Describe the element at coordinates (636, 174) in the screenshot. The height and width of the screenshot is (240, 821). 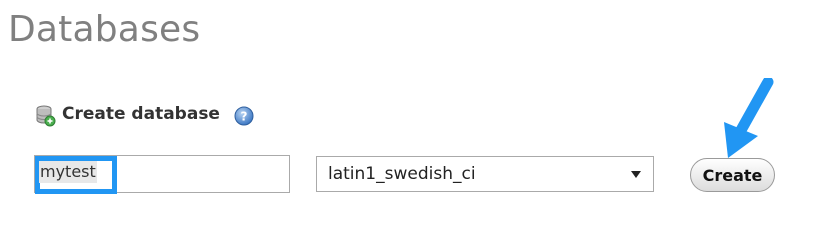
I see `dropdown-arrow-icon` at that location.